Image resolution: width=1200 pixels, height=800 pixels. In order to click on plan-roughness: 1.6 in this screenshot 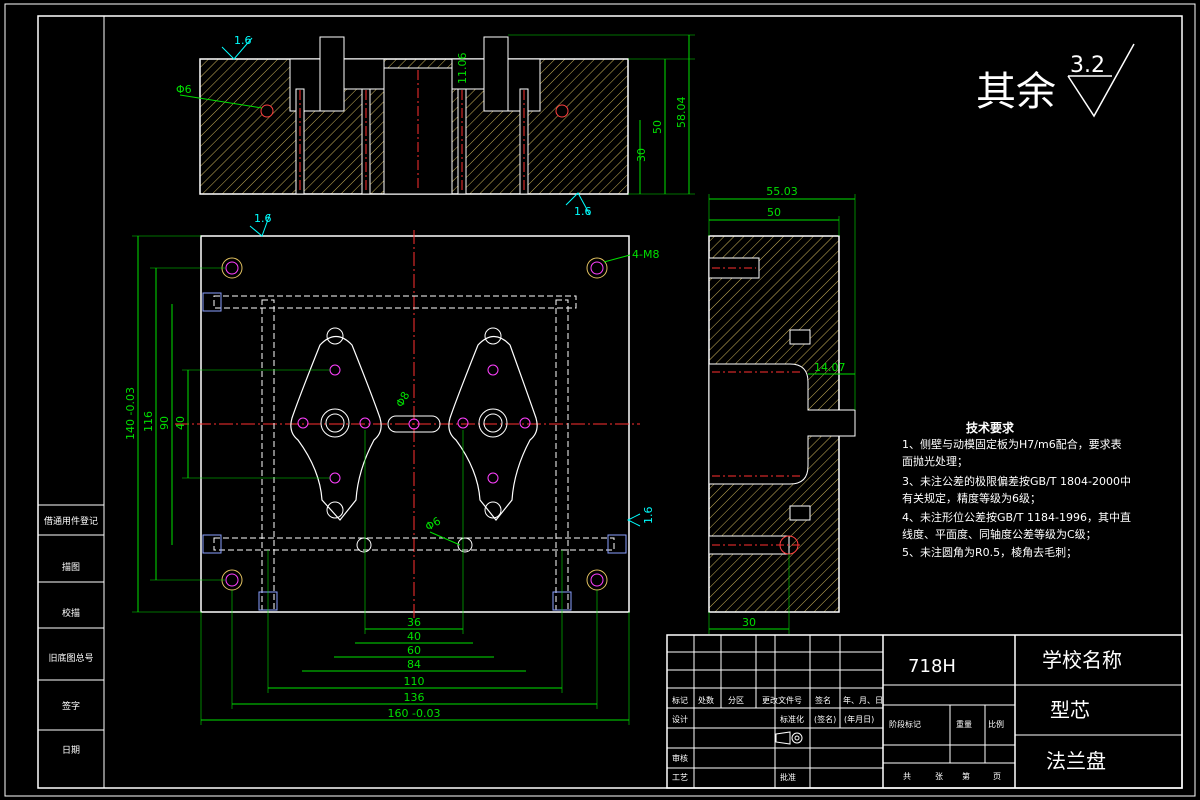, I will do `click(263, 218)`.